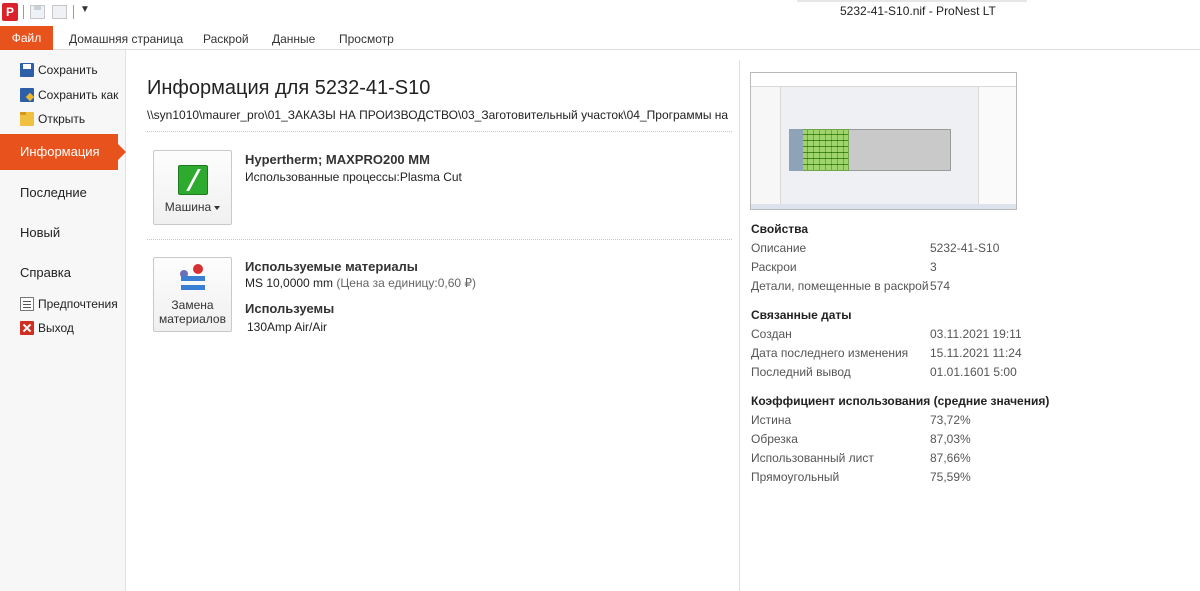 Image resolution: width=1200 pixels, height=591 pixels. I want to click on tab-home: Домашняя страница, so click(126, 39).